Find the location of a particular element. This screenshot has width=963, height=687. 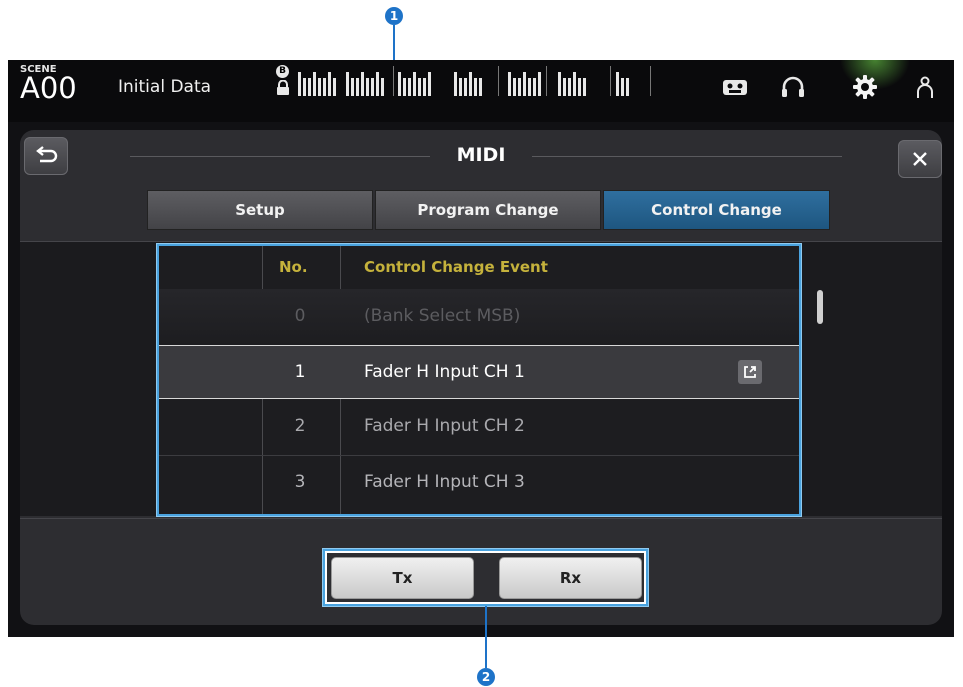

tab-program-change-label: Program Change is located at coordinates (488, 210).